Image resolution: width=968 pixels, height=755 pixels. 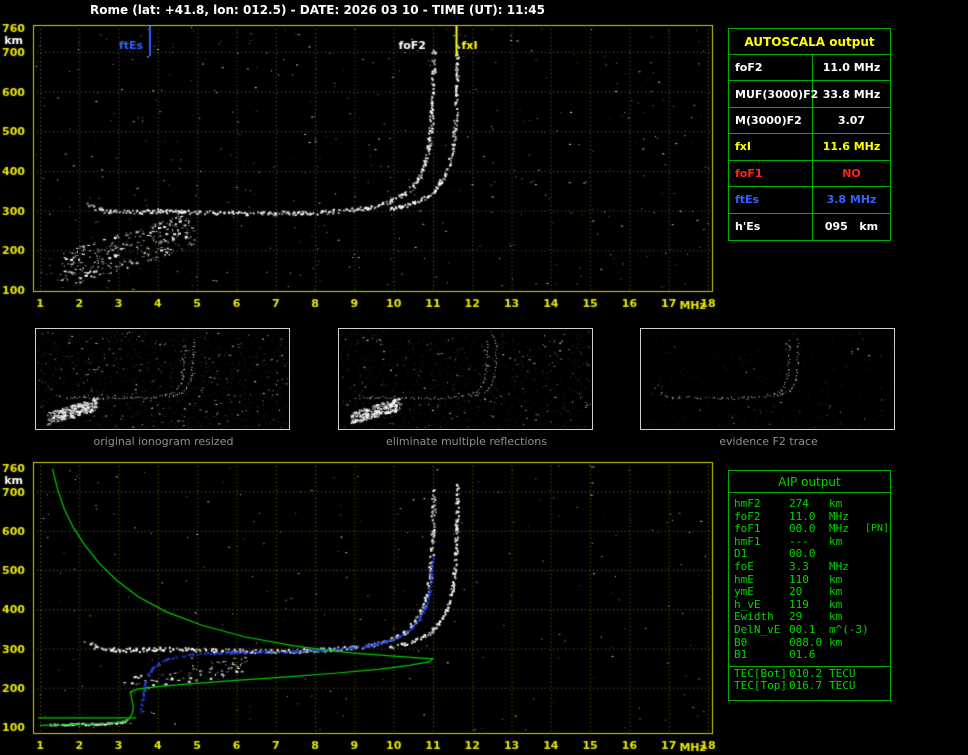 I want to click on aip-name: TEC[Top], so click(x=760, y=685).